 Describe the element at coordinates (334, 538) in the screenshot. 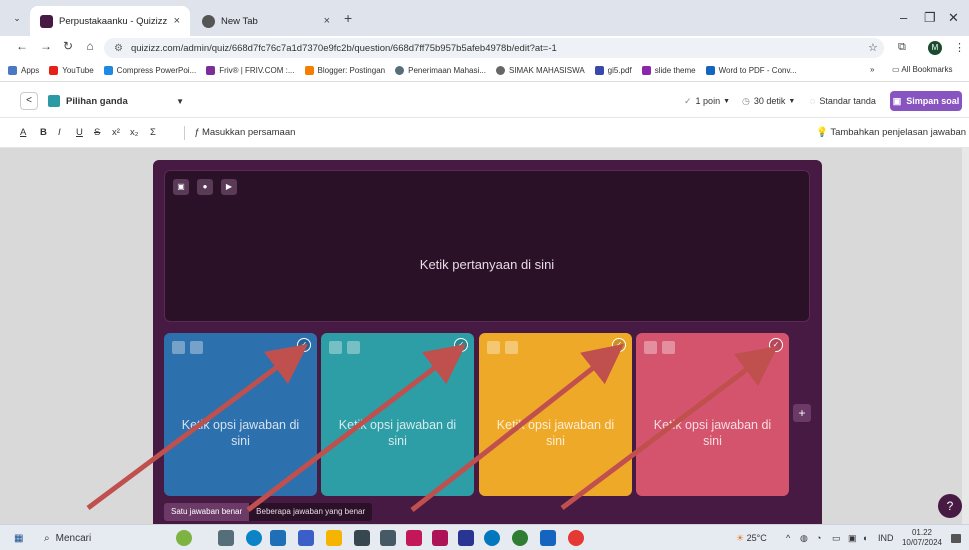

I see `file-explorer-icon` at that location.